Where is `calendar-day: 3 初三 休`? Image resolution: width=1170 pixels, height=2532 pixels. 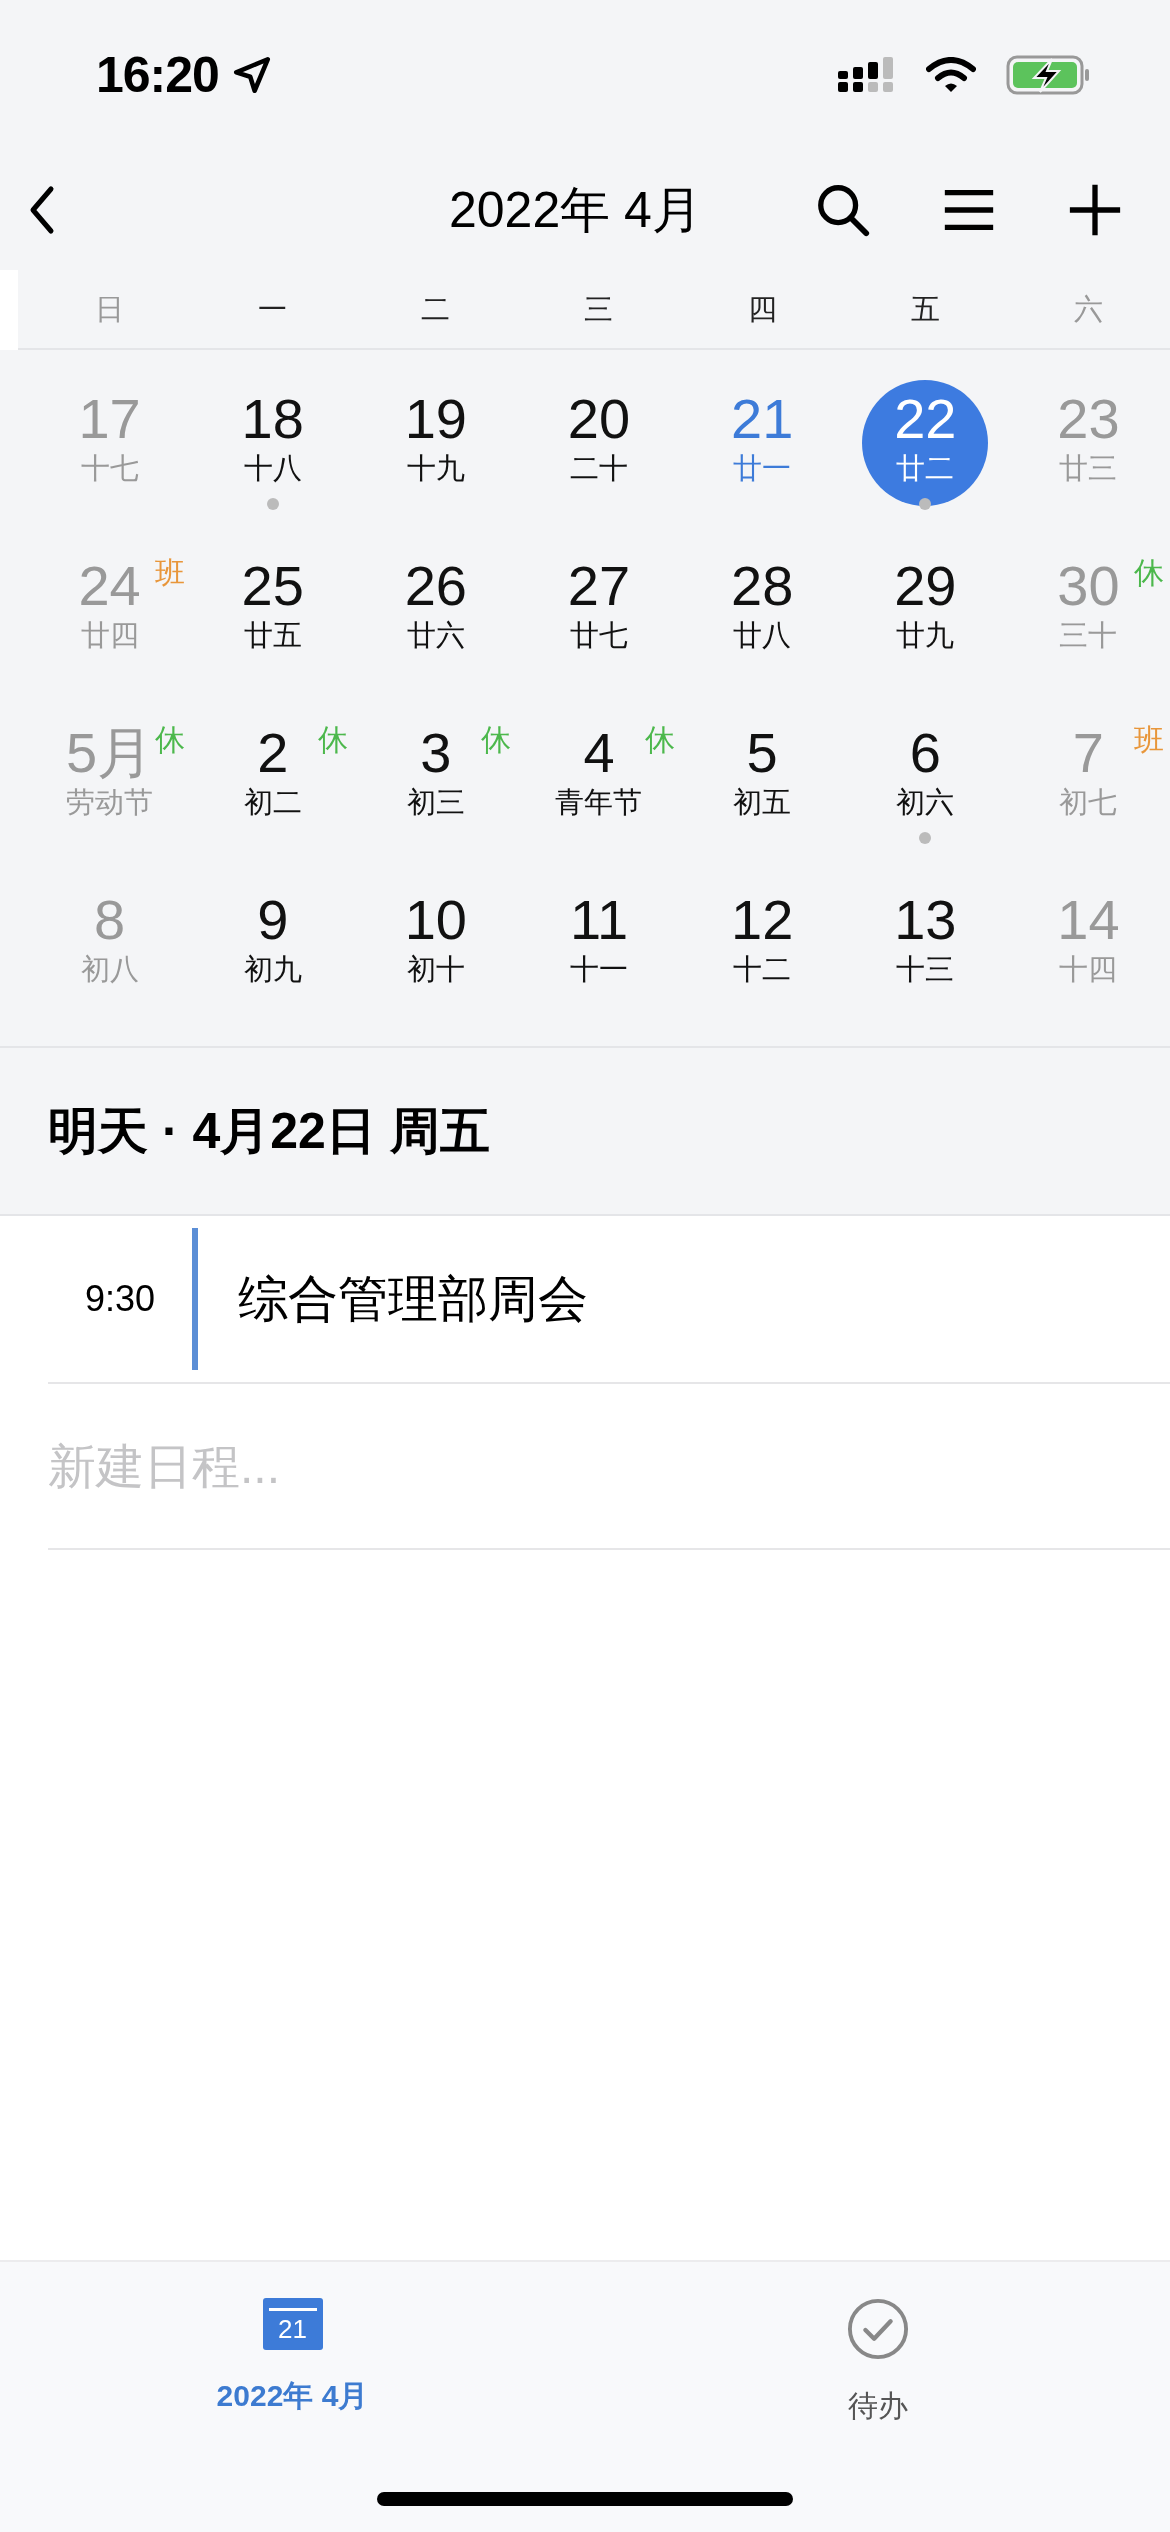 calendar-day: 3 初三 休 is located at coordinates (436, 775).